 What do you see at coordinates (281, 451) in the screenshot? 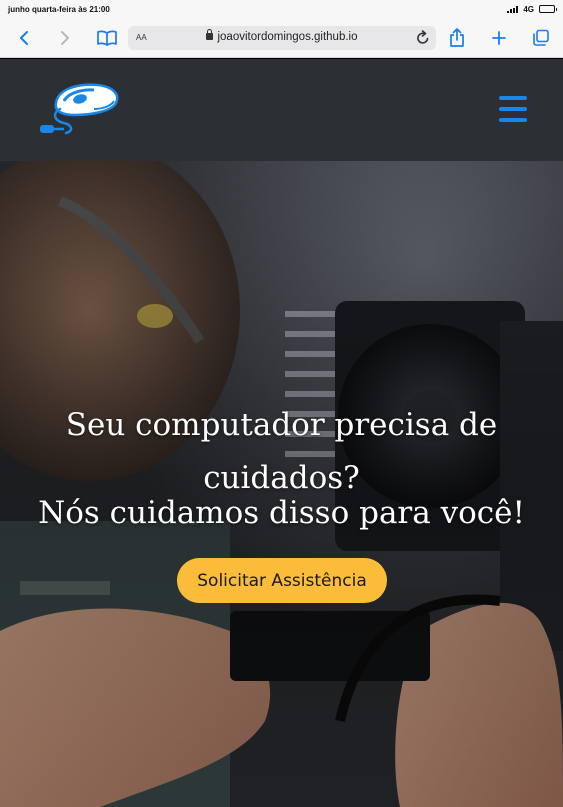
I see `hero-headline: Seu computador precisa de cuidados?` at bounding box center [281, 451].